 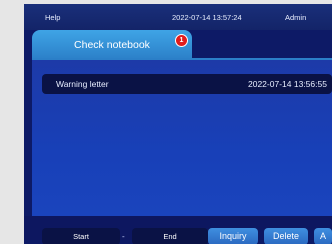 What do you see at coordinates (287, 84) in the screenshot?
I see `list-item-time: 2022-07-14 13:56:55` at bounding box center [287, 84].